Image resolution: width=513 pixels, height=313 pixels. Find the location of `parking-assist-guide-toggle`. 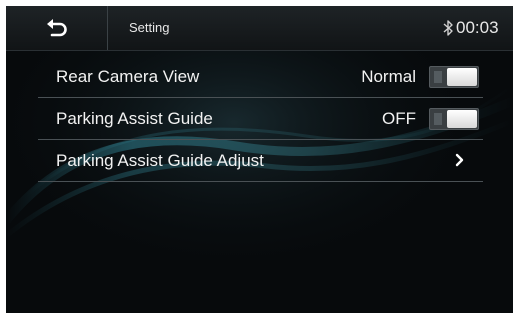

parking-assist-guide-toggle is located at coordinates (454, 119).